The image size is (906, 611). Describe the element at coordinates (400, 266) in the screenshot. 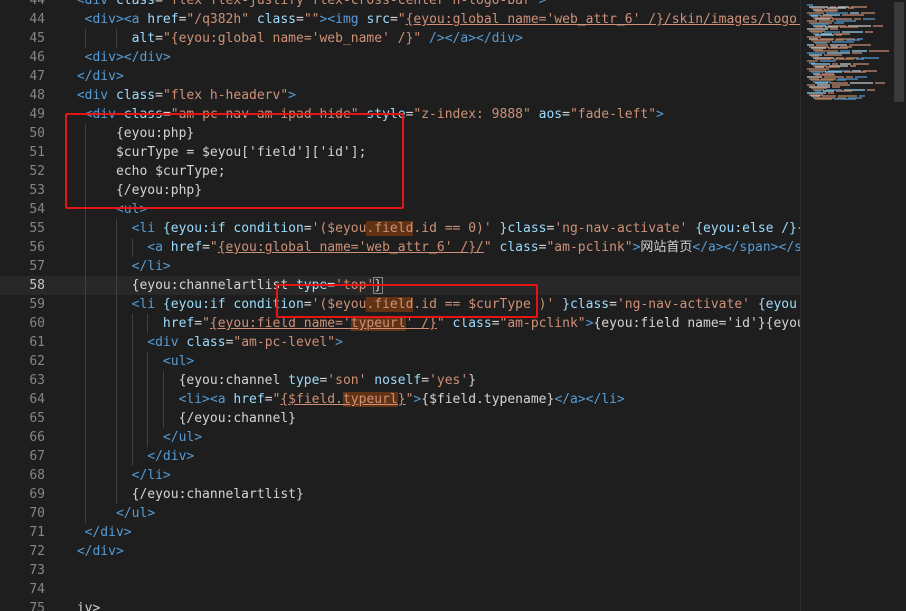

I see `code-line: 57 </li>` at that location.